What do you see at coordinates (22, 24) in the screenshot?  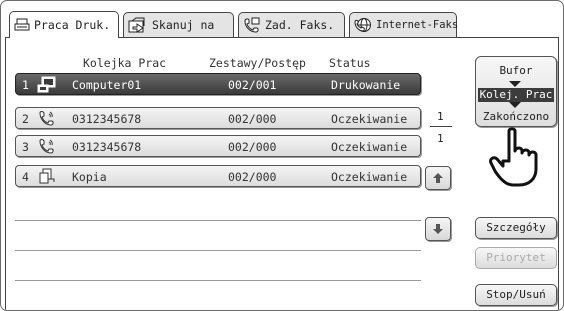 I see `printer-icon` at bounding box center [22, 24].